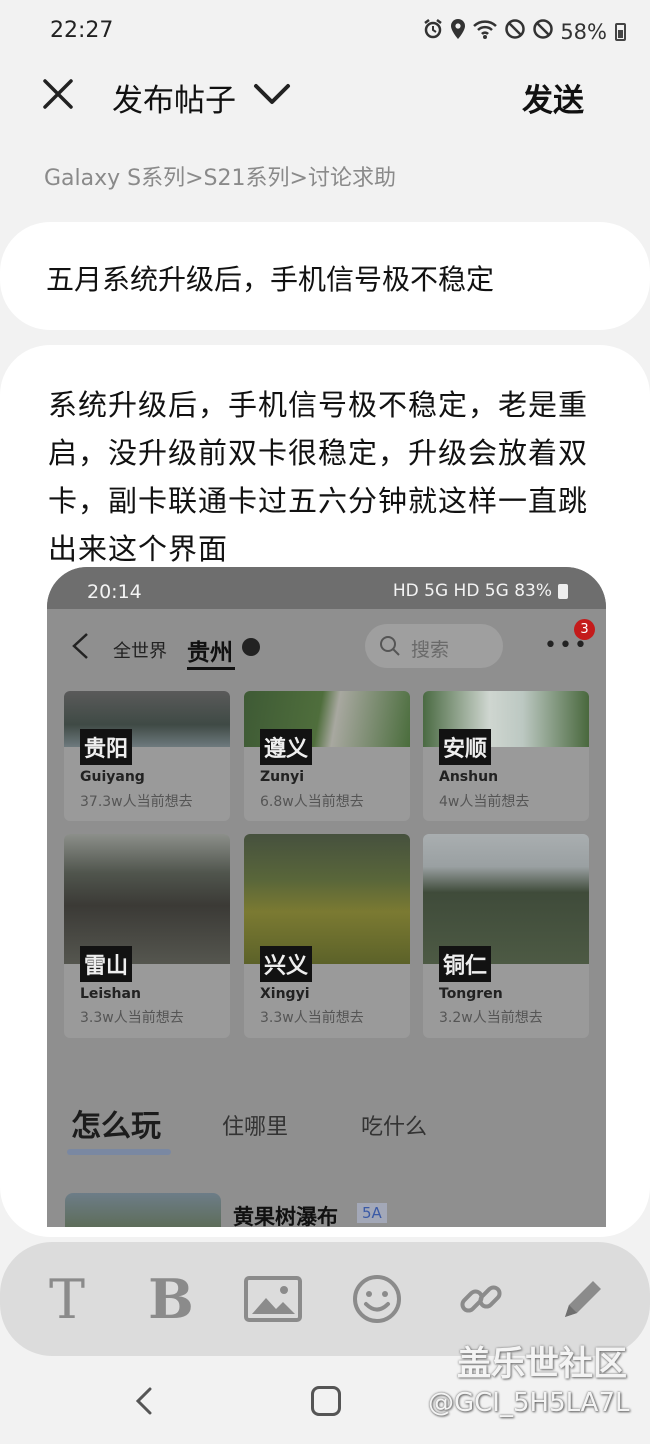 The image size is (650, 1444). Describe the element at coordinates (484, 802) in the screenshot. I see `city-count: 4w人当前想去` at that location.